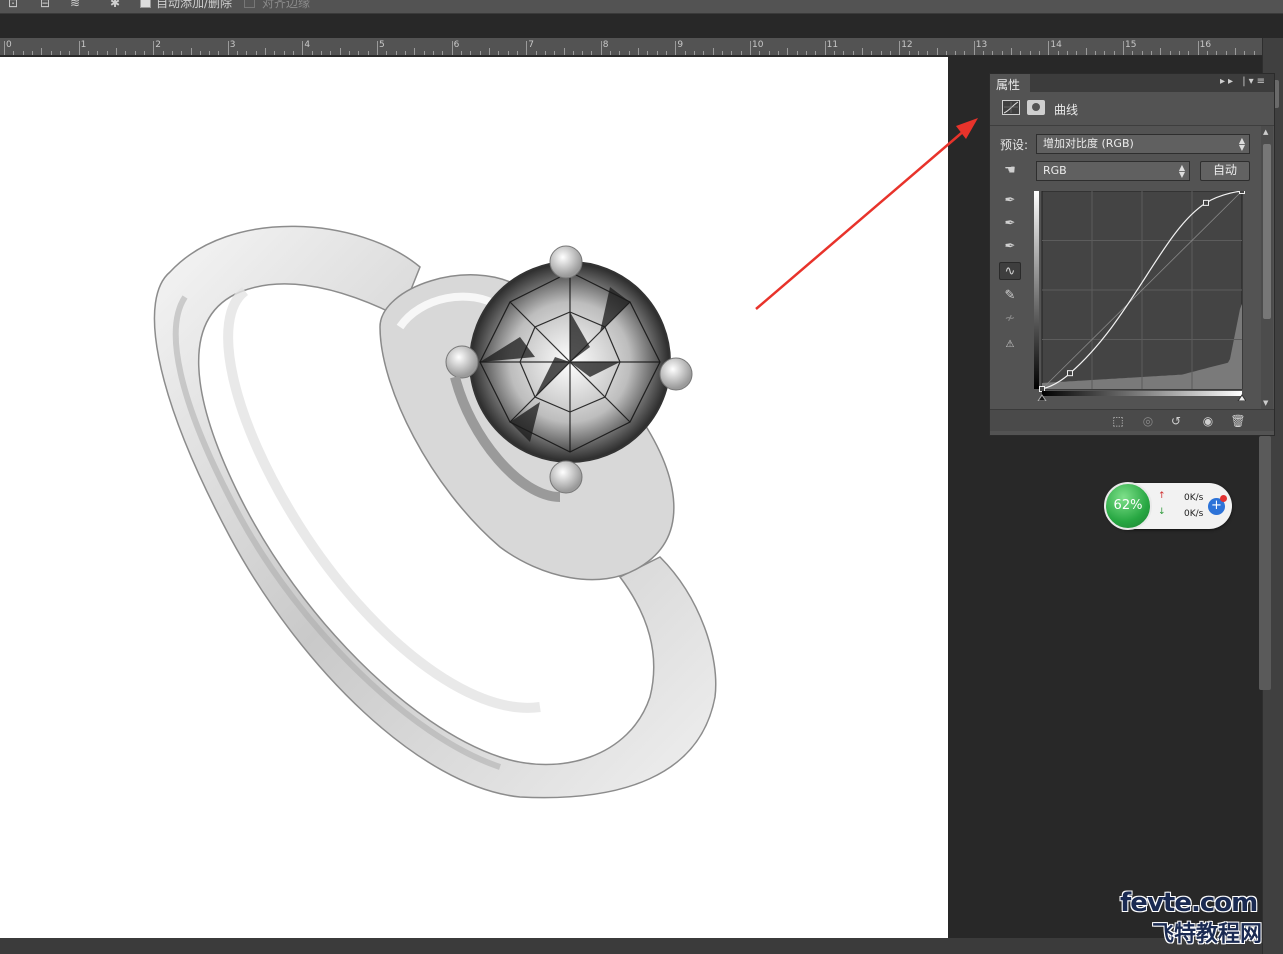 The width and height of the screenshot is (1283, 954). Describe the element at coordinates (45, 5) in the screenshot. I see `align-middle-icon: ⊟` at that location.